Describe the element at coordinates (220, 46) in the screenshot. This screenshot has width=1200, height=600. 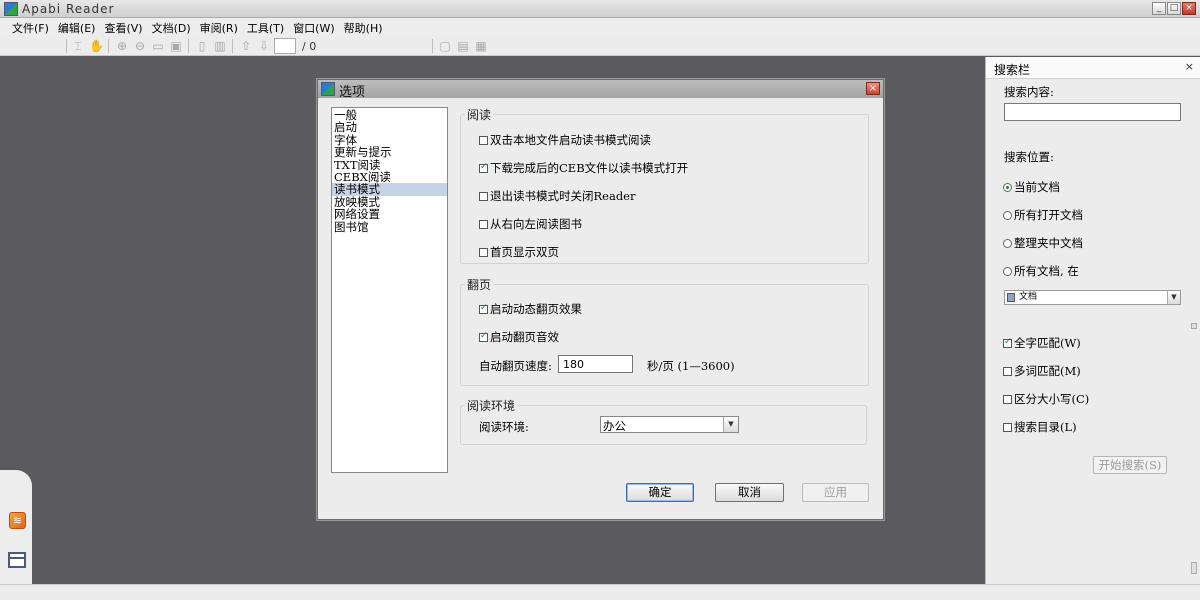
I see `double-page-icon: ▥` at that location.